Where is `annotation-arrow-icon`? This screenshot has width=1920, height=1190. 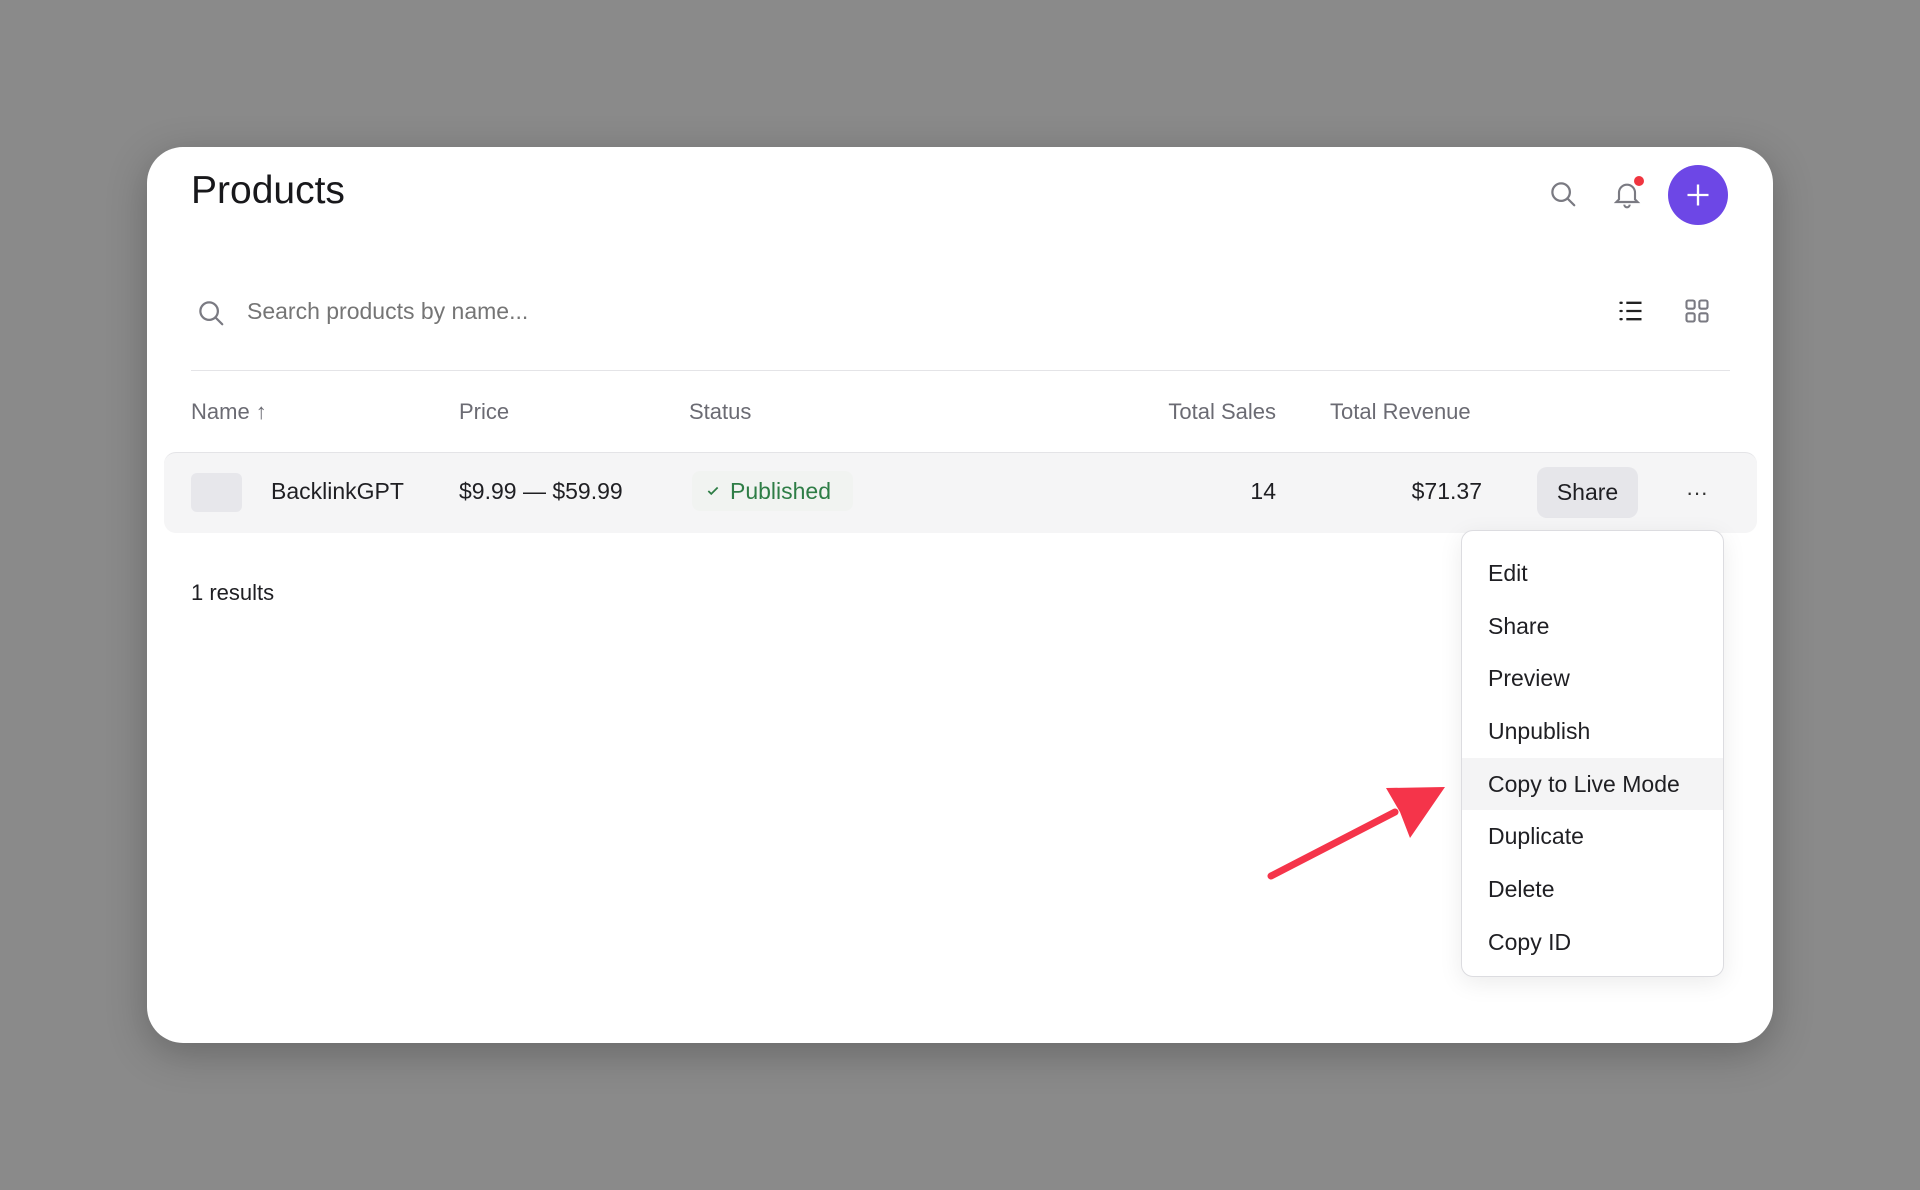 annotation-arrow-icon is located at coordinates (1356, 833).